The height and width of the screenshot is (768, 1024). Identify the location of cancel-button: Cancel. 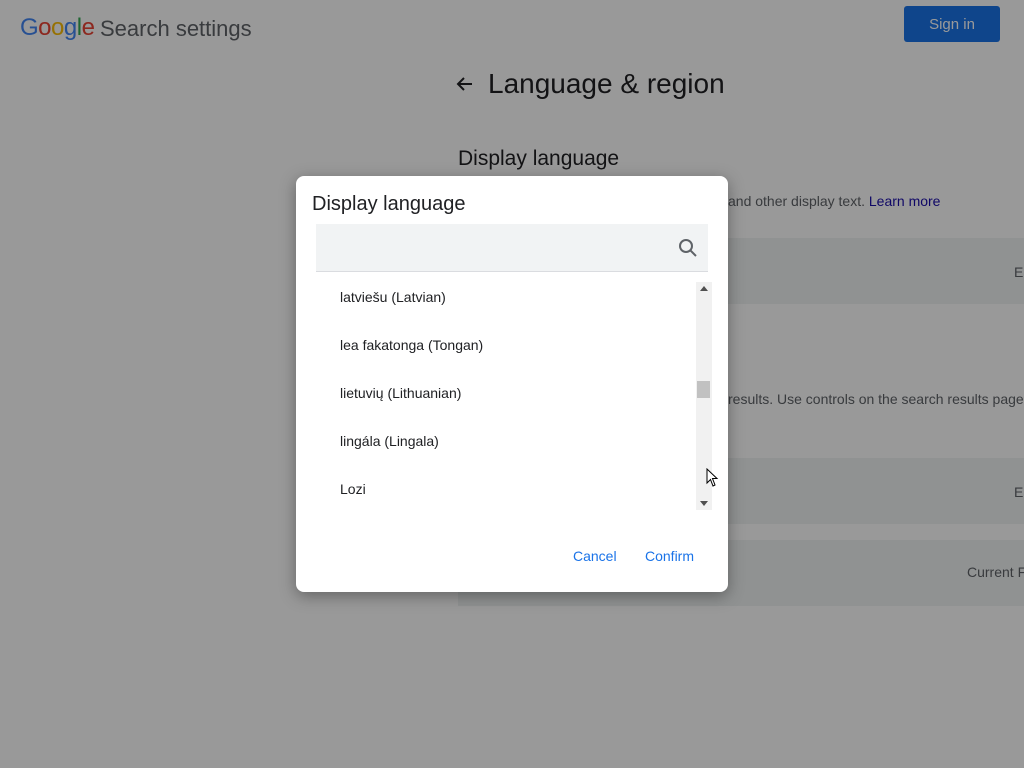
(595, 556).